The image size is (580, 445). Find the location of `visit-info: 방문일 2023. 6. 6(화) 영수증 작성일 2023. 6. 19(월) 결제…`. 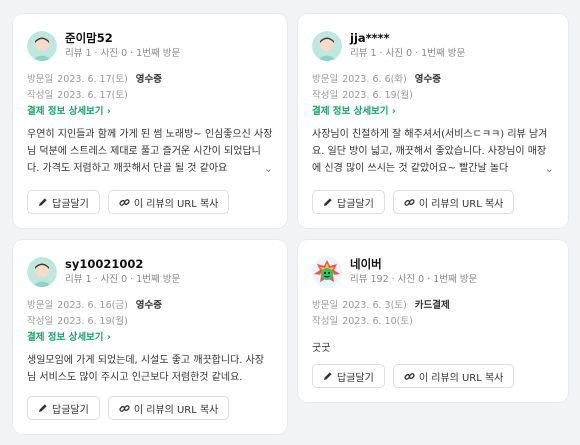

visit-info: 방문일 2023. 6. 6(화) 영수증 작성일 2023. 6. 19(월) 결제… is located at coordinates (433, 96).